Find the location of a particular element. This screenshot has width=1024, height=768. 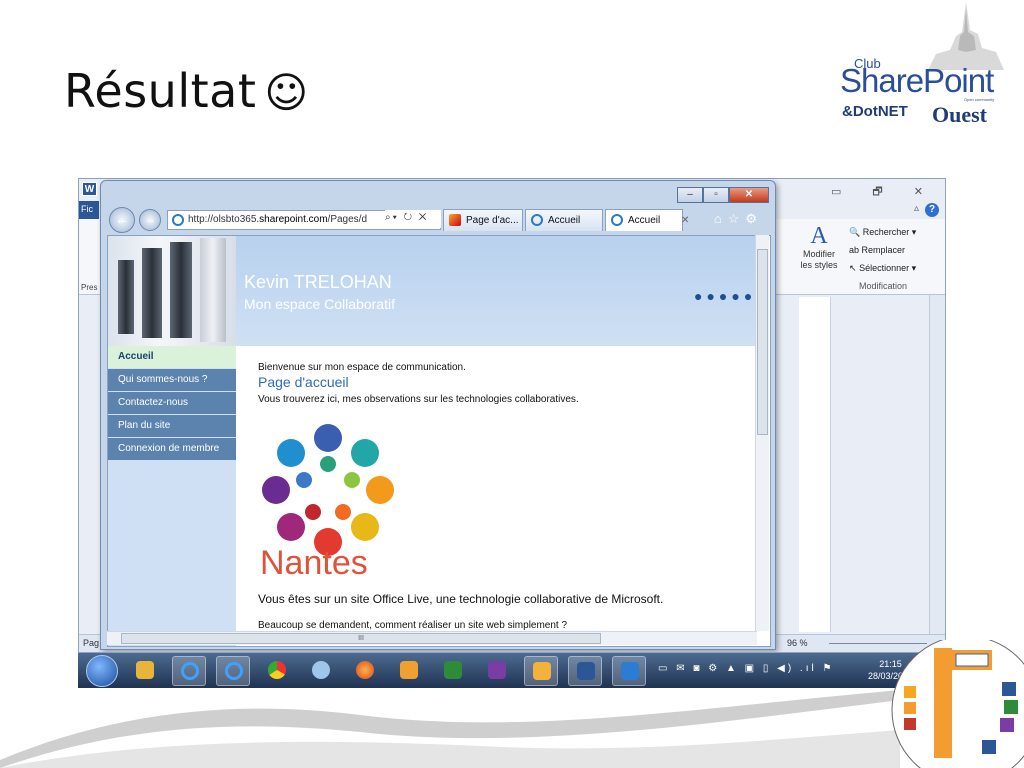

forward-button: → is located at coordinates (150, 220).